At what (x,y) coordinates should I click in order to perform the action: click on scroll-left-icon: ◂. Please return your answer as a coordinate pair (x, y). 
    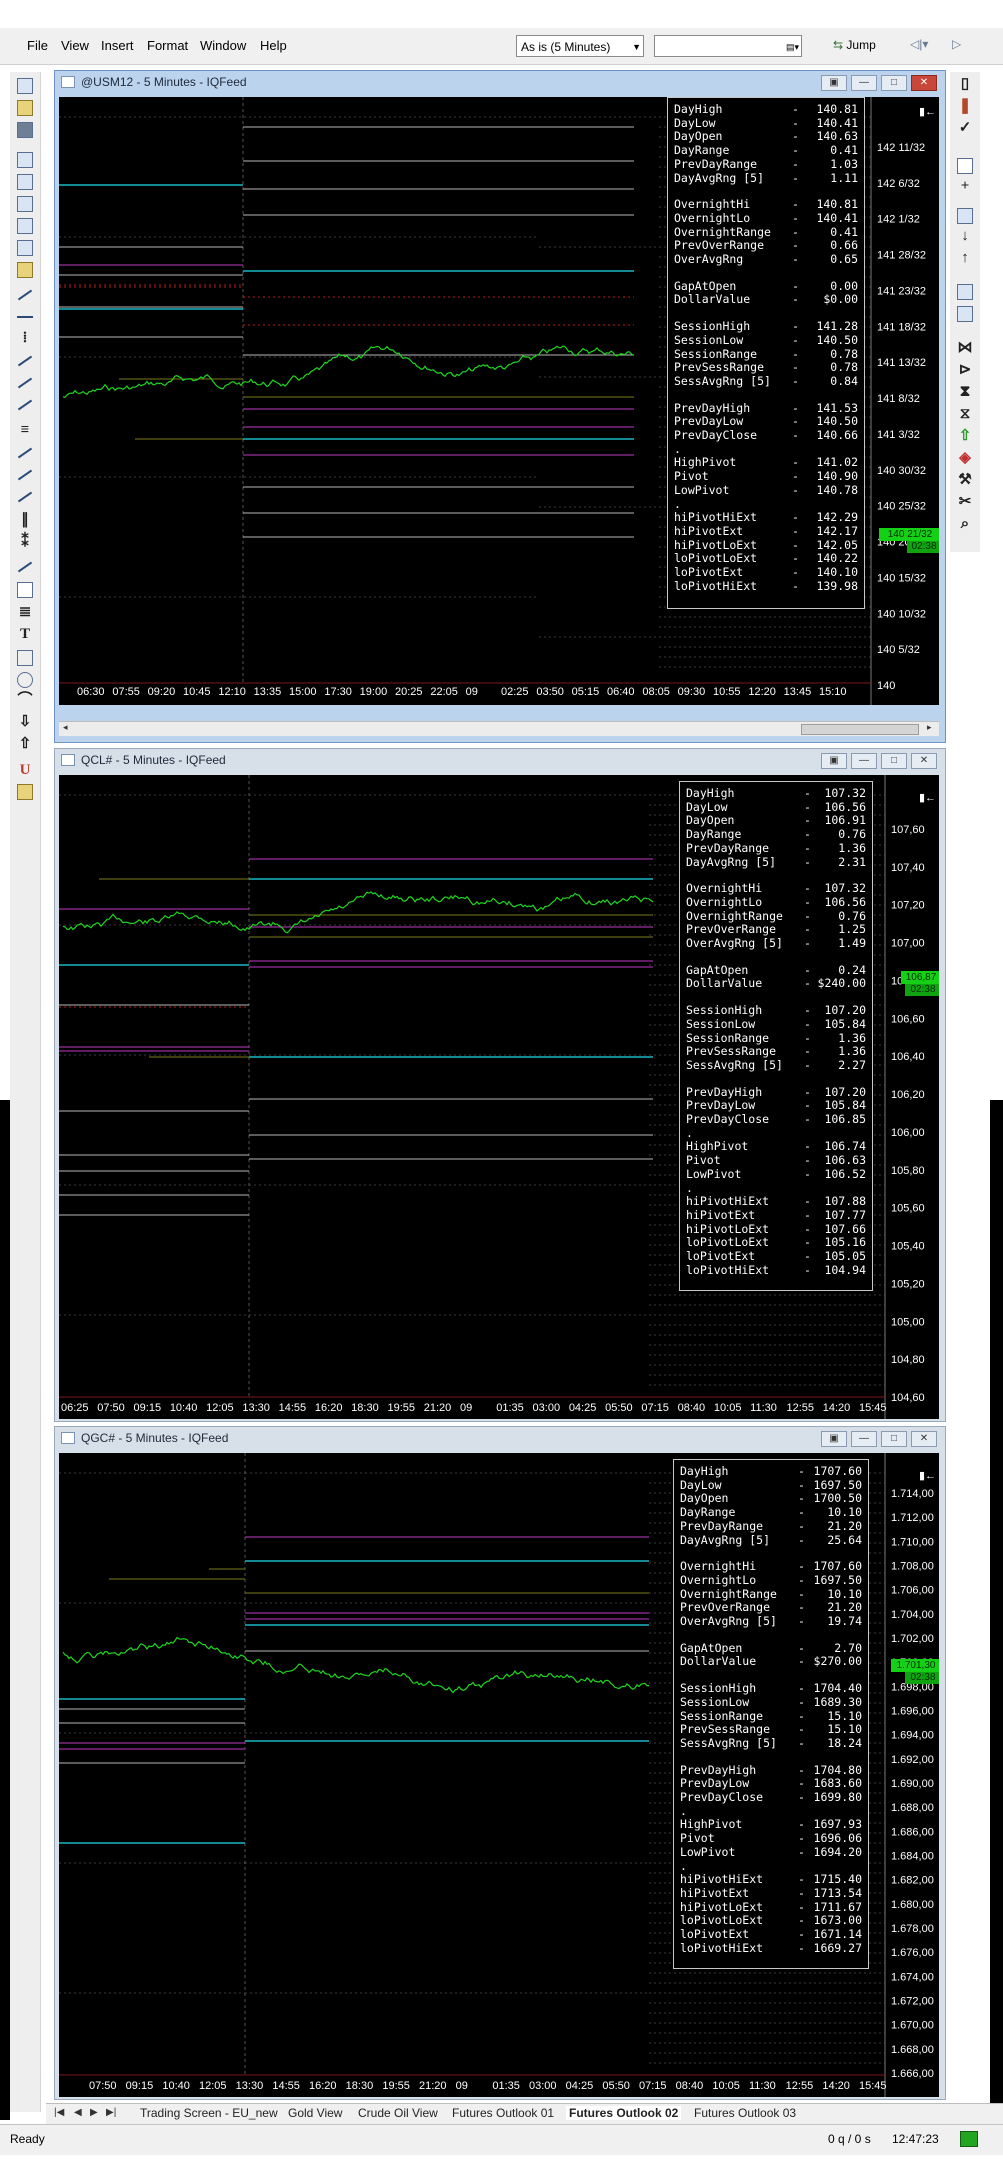
    Looking at the image, I should click on (65, 727).